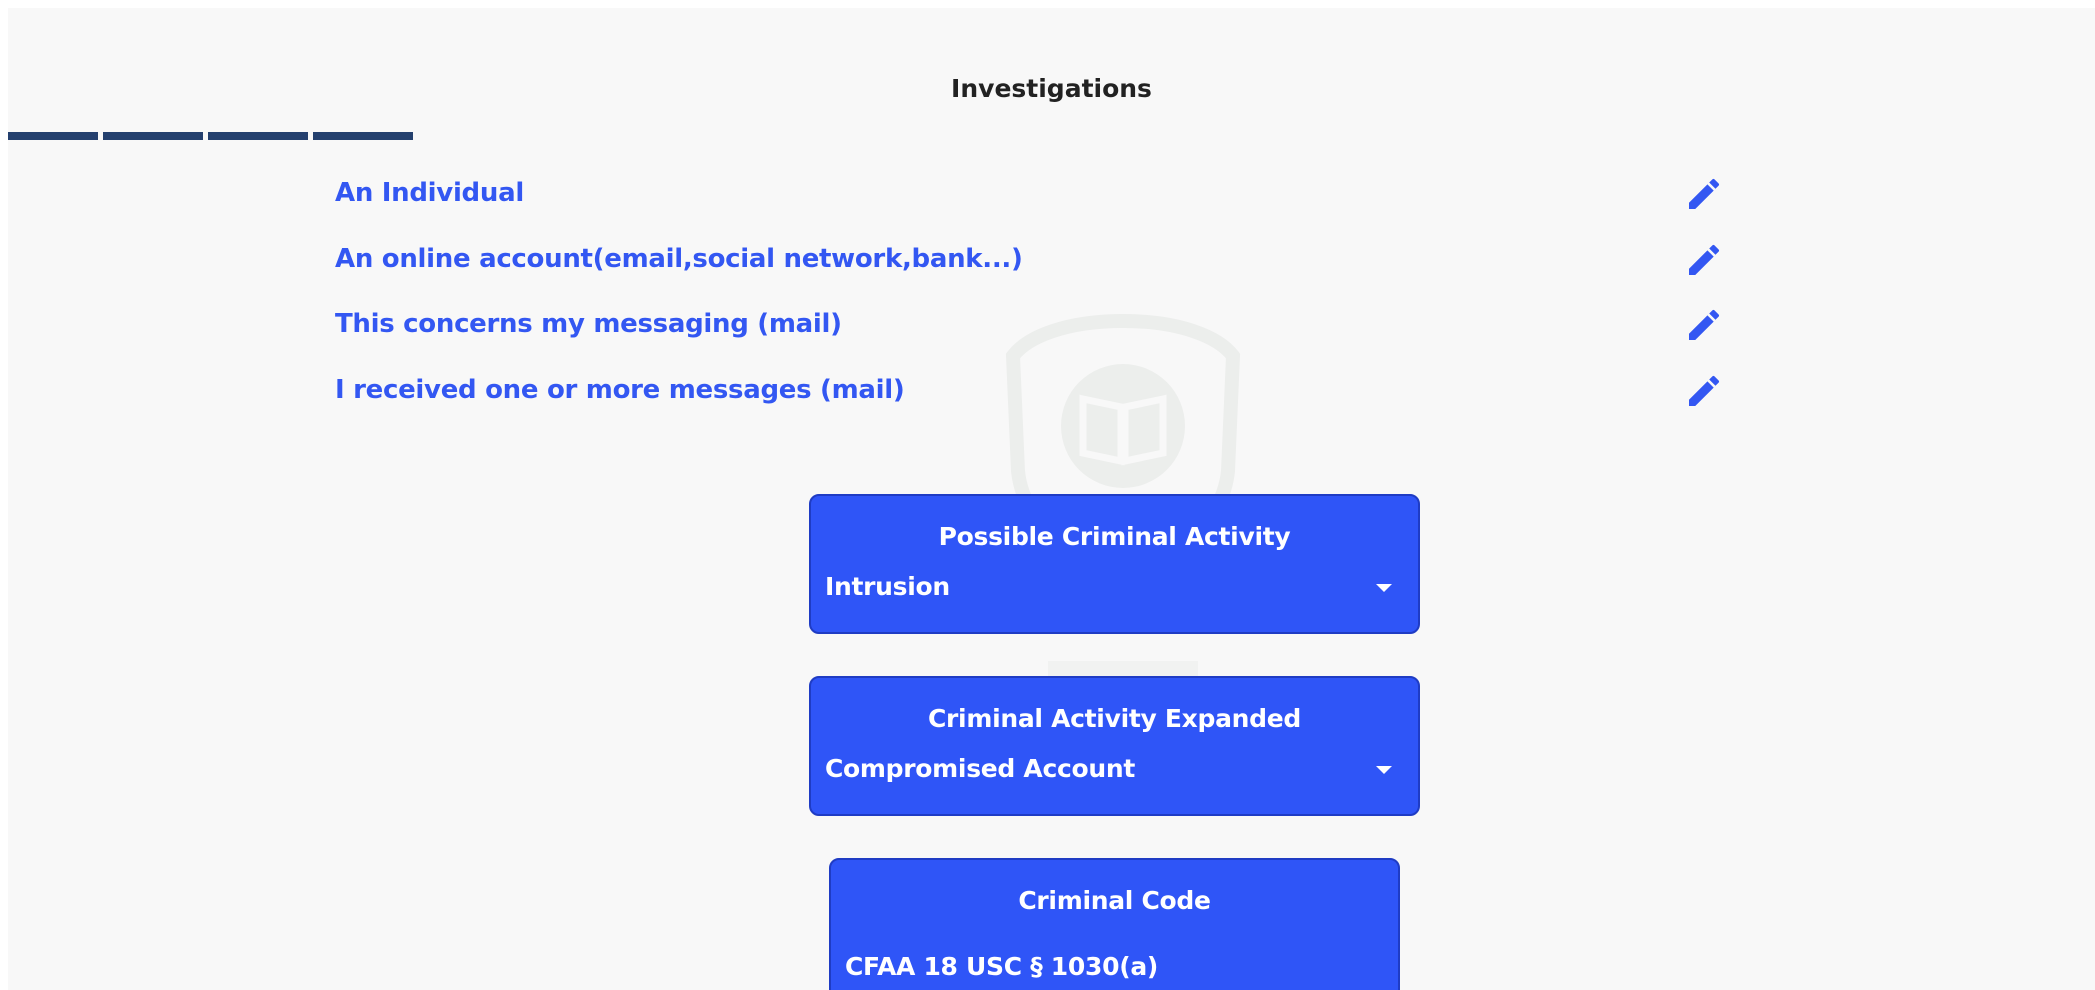 The image size is (2095, 990). Describe the element at coordinates (1114, 900) in the screenshot. I see `card-title: Criminal Code` at that location.